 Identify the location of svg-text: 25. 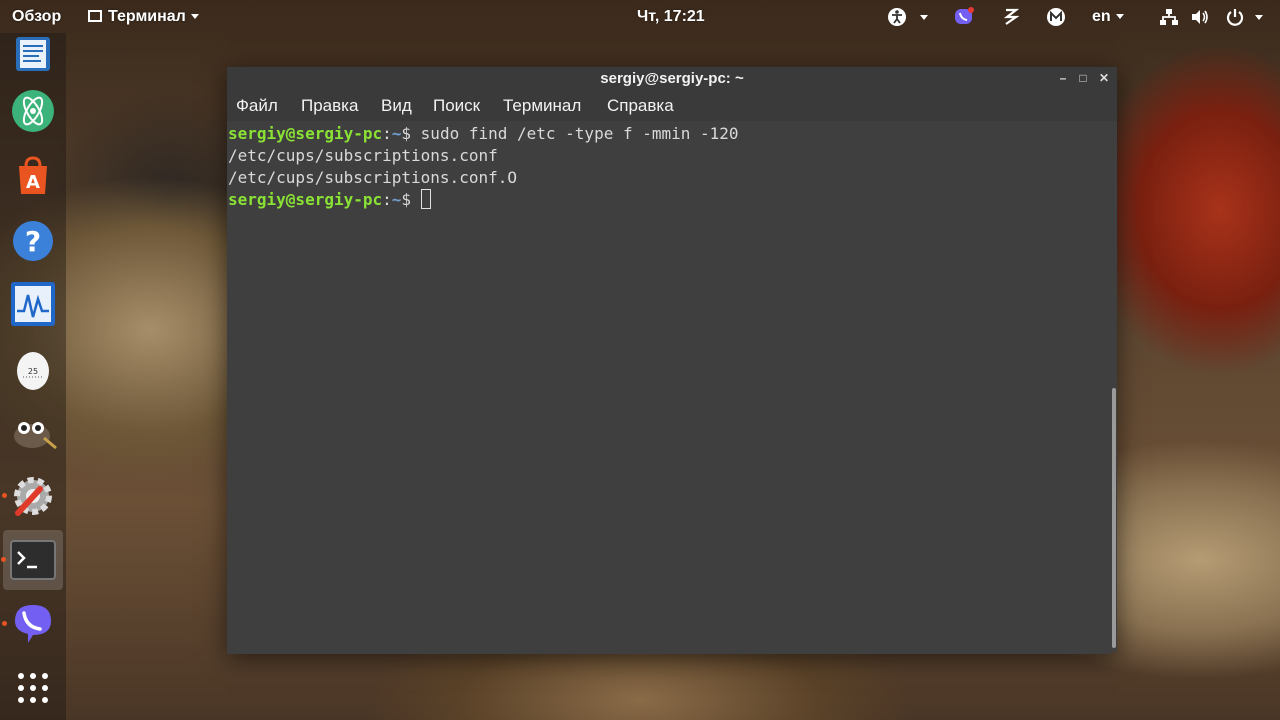
(33, 371).